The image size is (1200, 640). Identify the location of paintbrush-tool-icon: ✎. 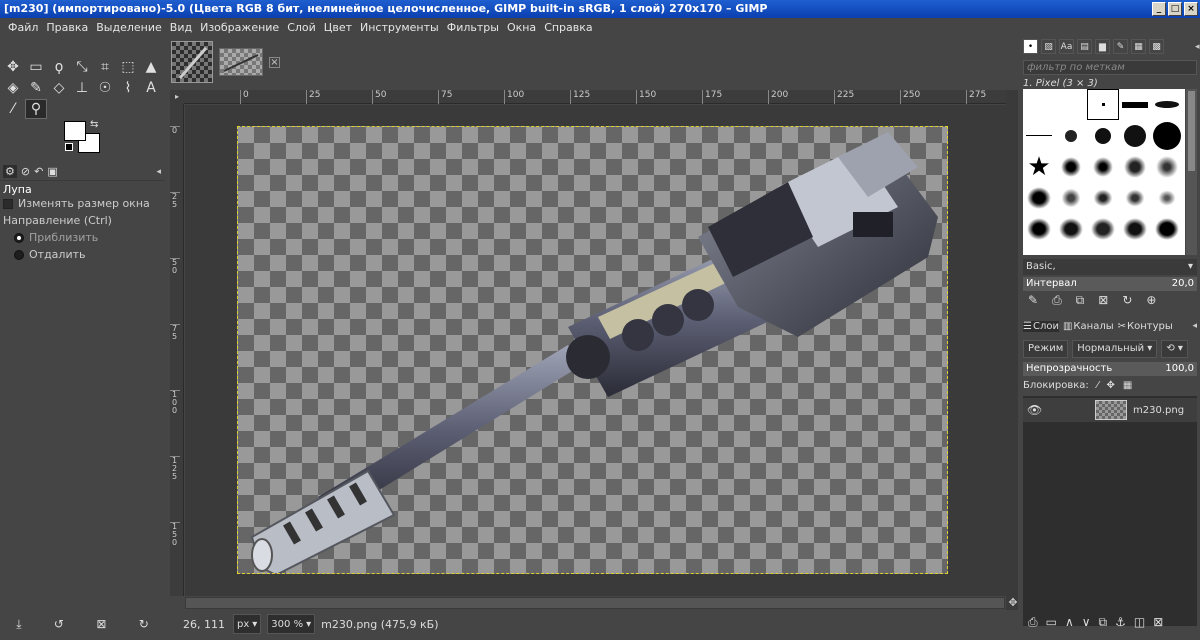
(36, 88).